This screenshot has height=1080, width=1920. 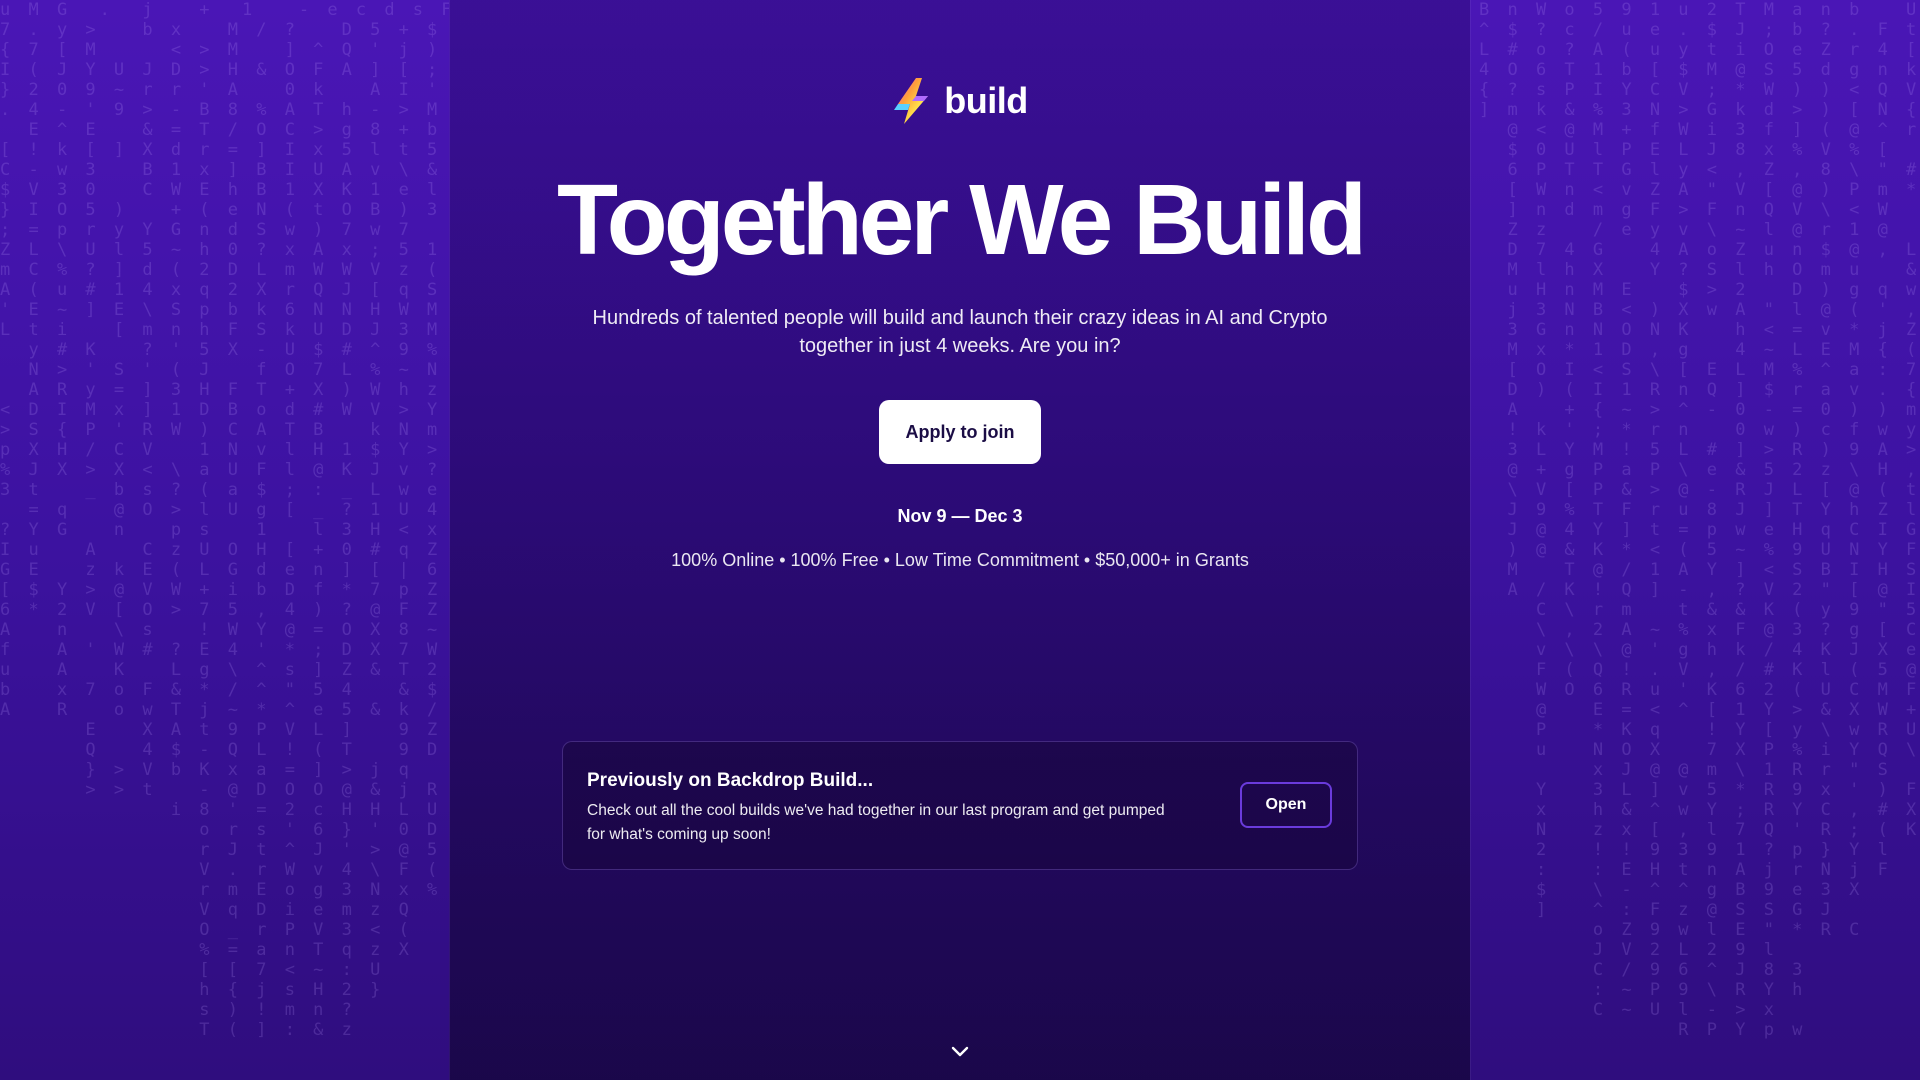 What do you see at coordinates (960, 432) in the screenshot?
I see `apply-to-join-button: Apply to join` at bounding box center [960, 432].